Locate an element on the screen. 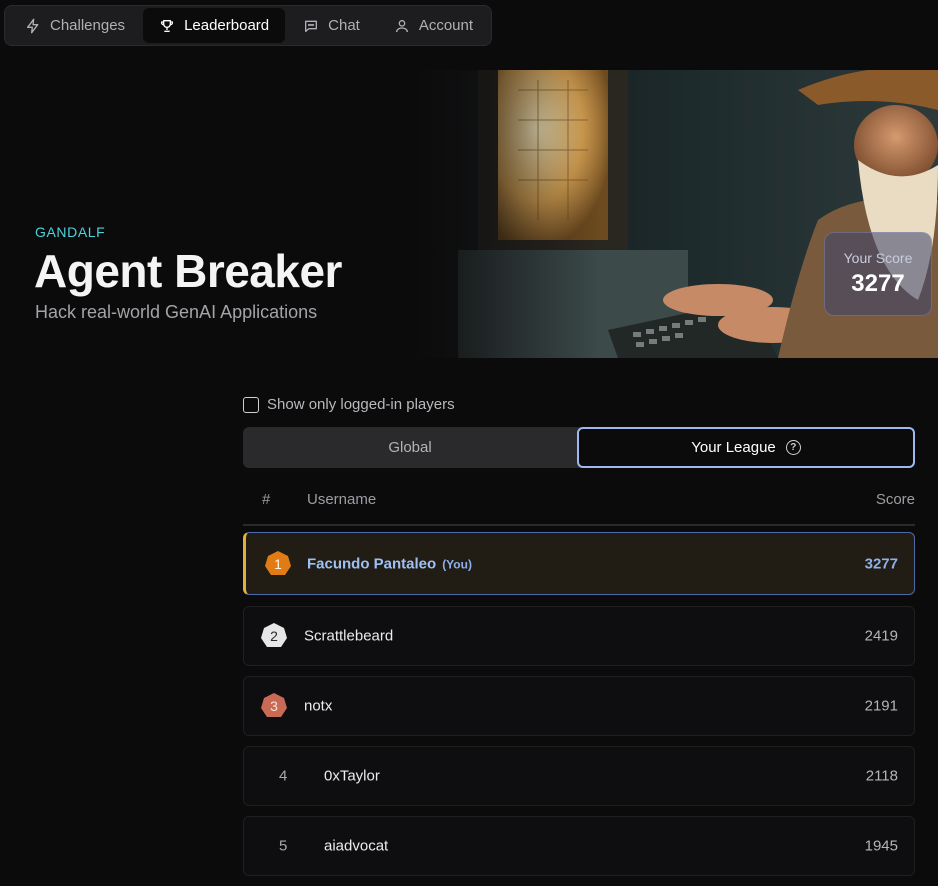  rank-value: 2 is located at coordinates (274, 636).